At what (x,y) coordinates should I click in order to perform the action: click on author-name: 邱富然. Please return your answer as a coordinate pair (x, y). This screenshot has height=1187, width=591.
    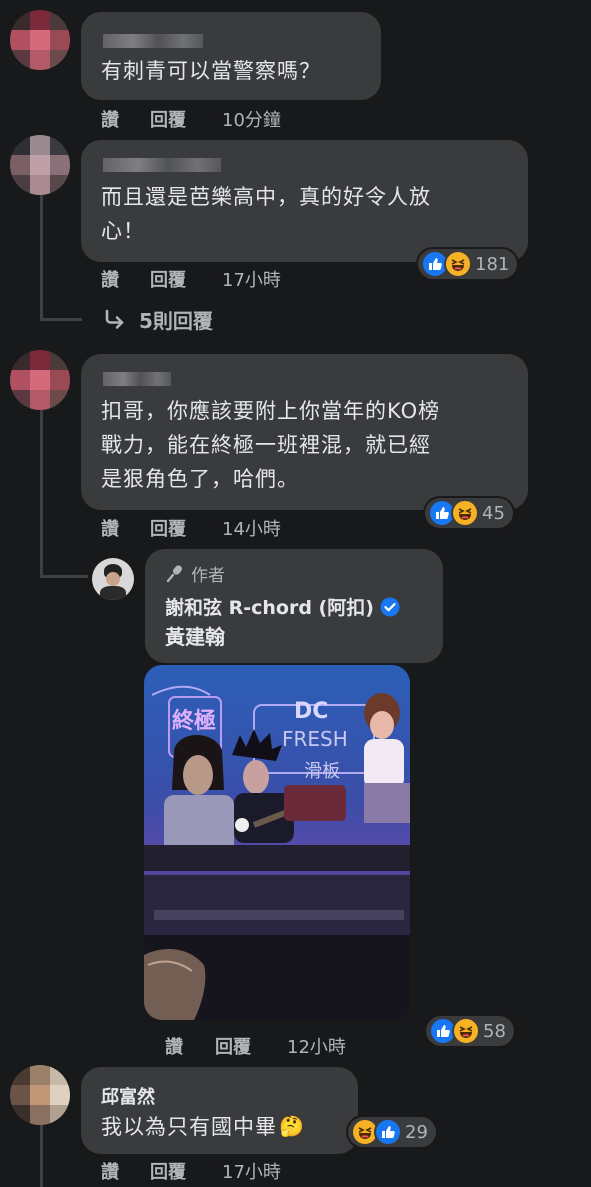
    Looking at the image, I should click on (128, 1096).